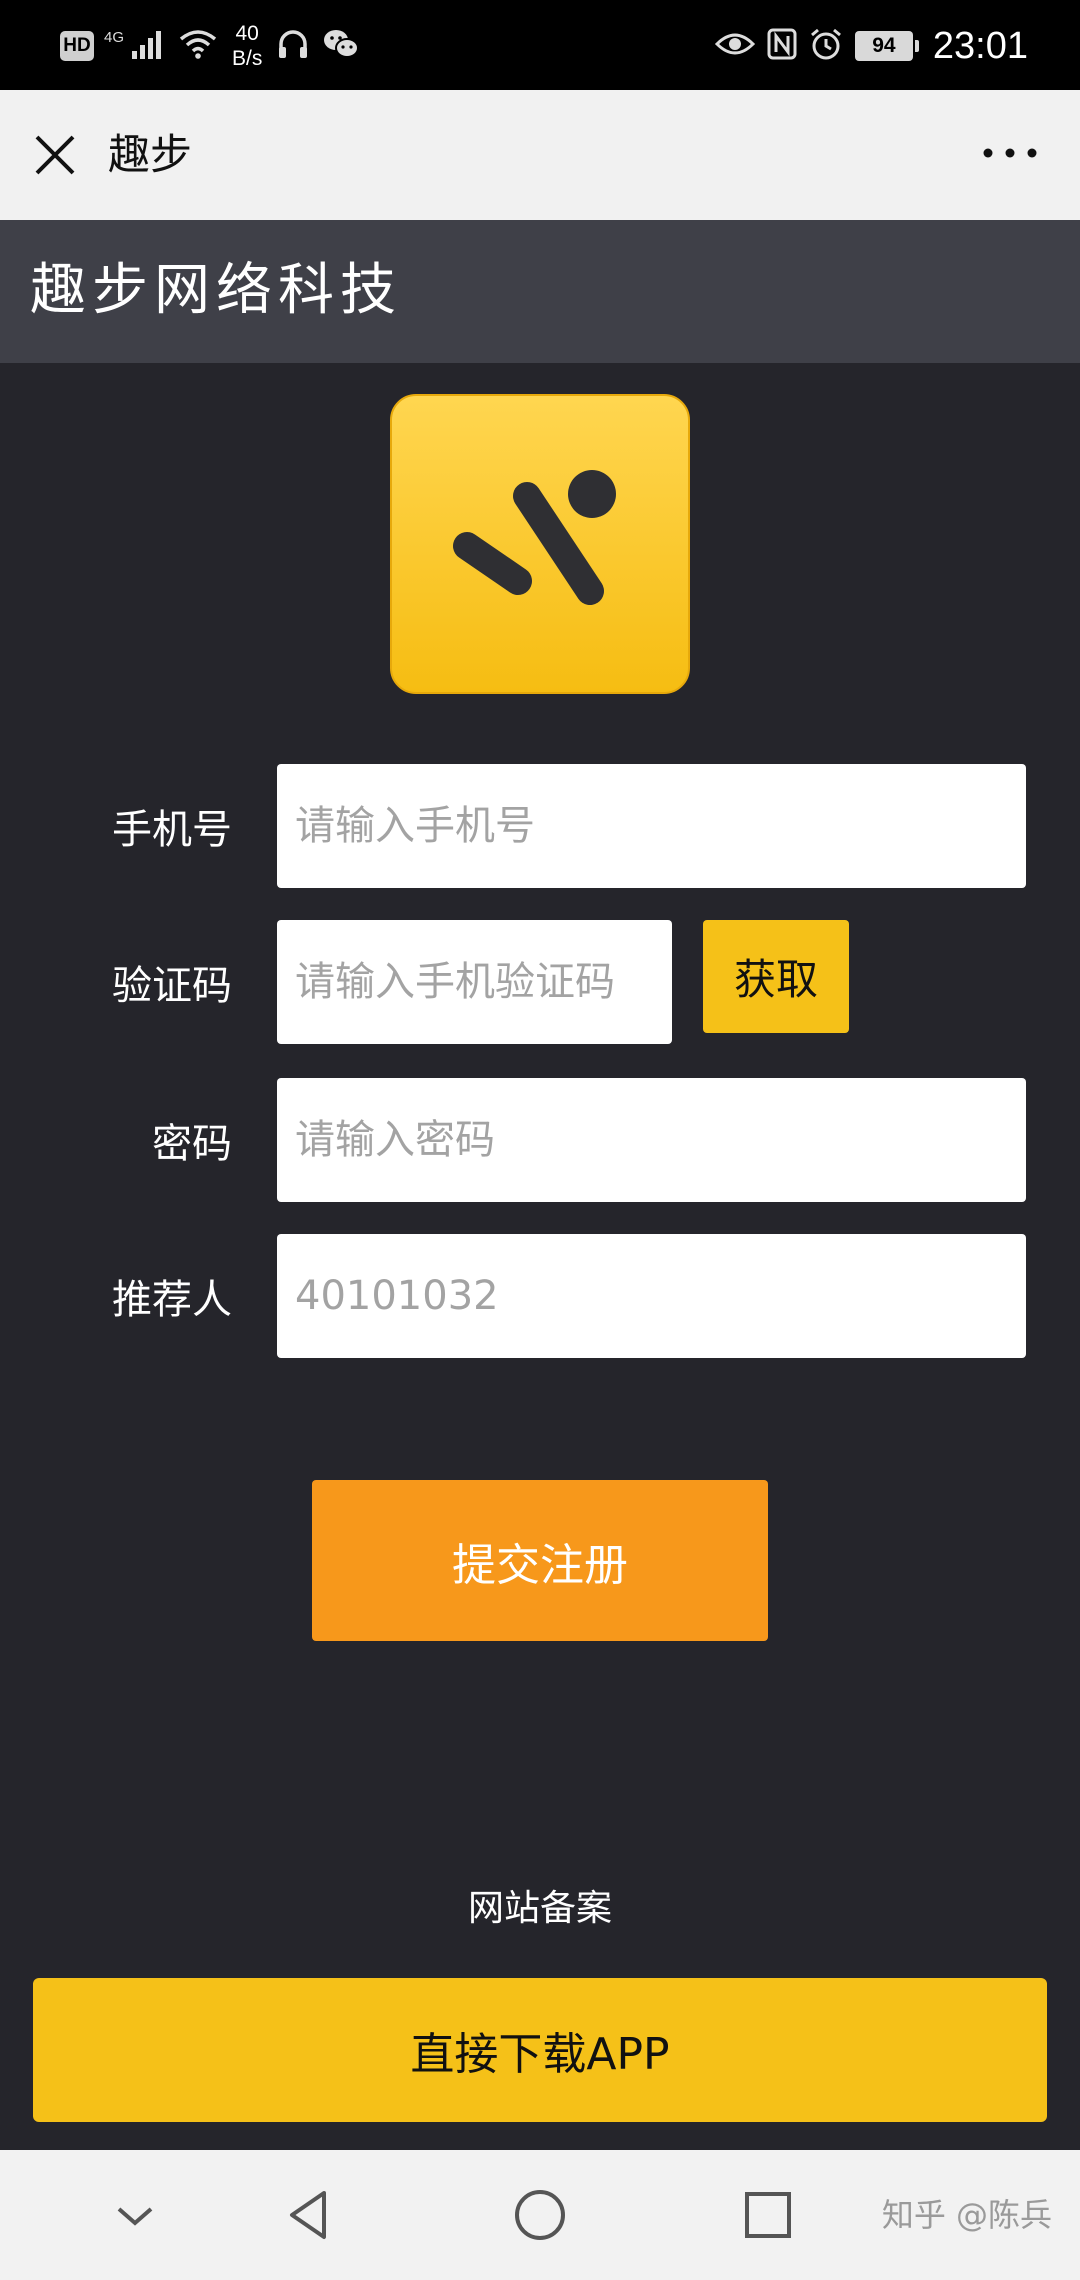  What do you see at coordinates (534, 537) in the screenshot?
I see `runner-logo-icon` at bounding box center [534, 537].